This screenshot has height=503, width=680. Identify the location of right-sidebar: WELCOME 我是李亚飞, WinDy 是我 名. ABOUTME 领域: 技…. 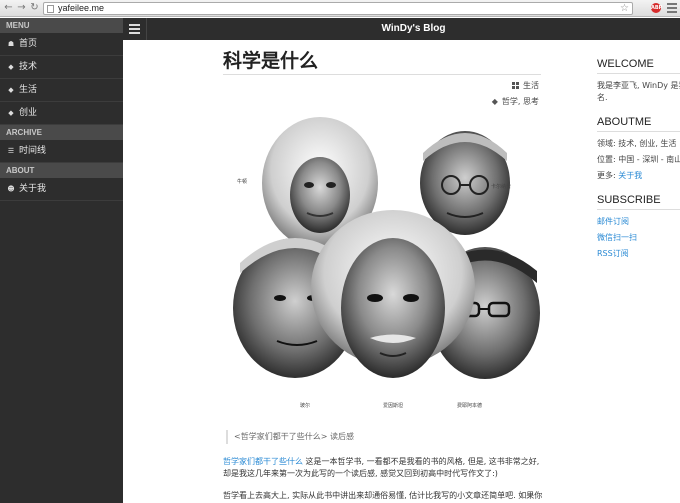
(638, 159).